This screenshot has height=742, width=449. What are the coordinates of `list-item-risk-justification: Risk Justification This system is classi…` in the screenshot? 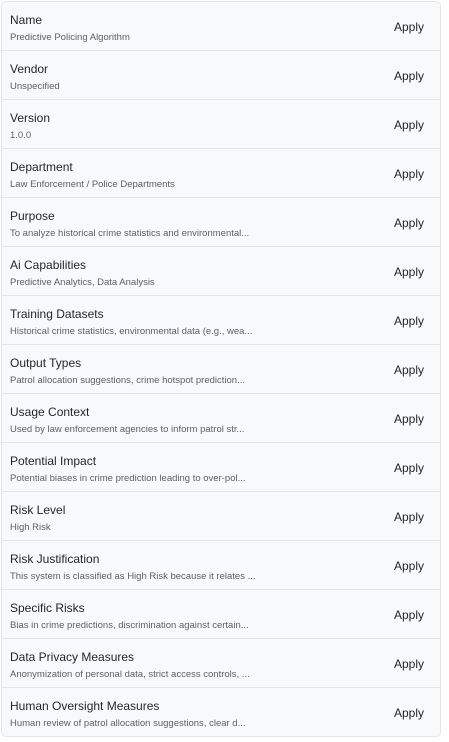 It's located at (221, 565).